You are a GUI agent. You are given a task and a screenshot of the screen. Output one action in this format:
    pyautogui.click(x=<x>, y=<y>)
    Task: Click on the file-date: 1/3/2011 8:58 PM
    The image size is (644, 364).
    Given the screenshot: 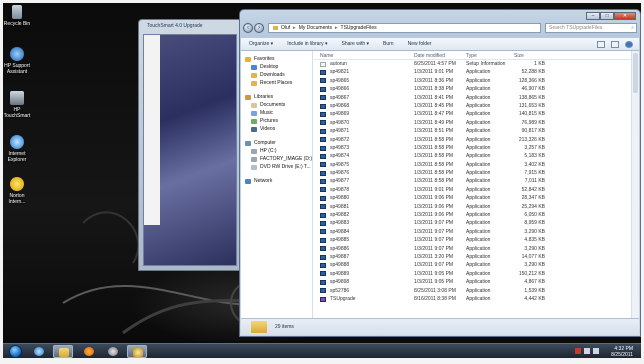 What is the action you would take?
    pyautogui.click(x=434, y=147)
    